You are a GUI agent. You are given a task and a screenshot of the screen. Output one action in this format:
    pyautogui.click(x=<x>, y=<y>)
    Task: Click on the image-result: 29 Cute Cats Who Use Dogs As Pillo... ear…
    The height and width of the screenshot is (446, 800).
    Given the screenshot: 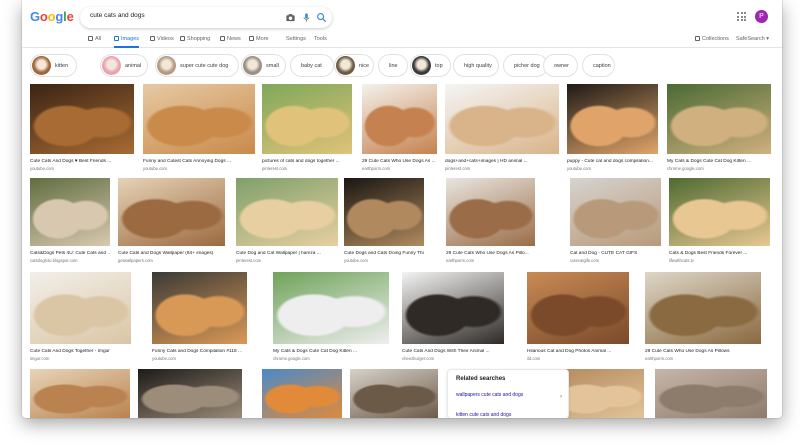 What is the action you would take?
    pyautogui.click(x=490, y=223)
    